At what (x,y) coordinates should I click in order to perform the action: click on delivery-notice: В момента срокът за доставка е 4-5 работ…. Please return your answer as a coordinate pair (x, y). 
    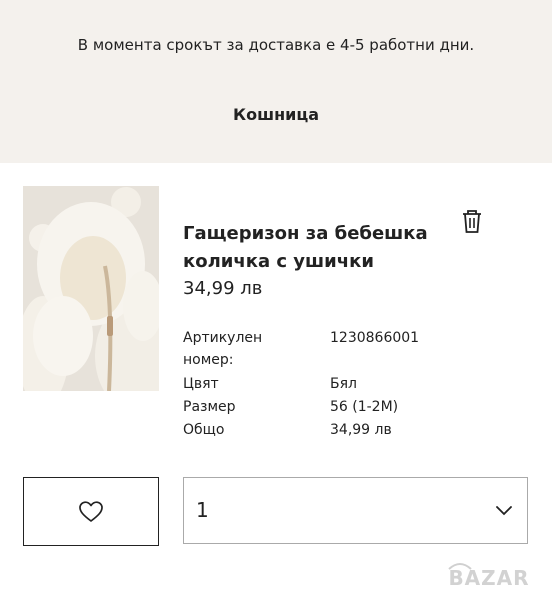
    Looking at the image, I should click on (276, 45).